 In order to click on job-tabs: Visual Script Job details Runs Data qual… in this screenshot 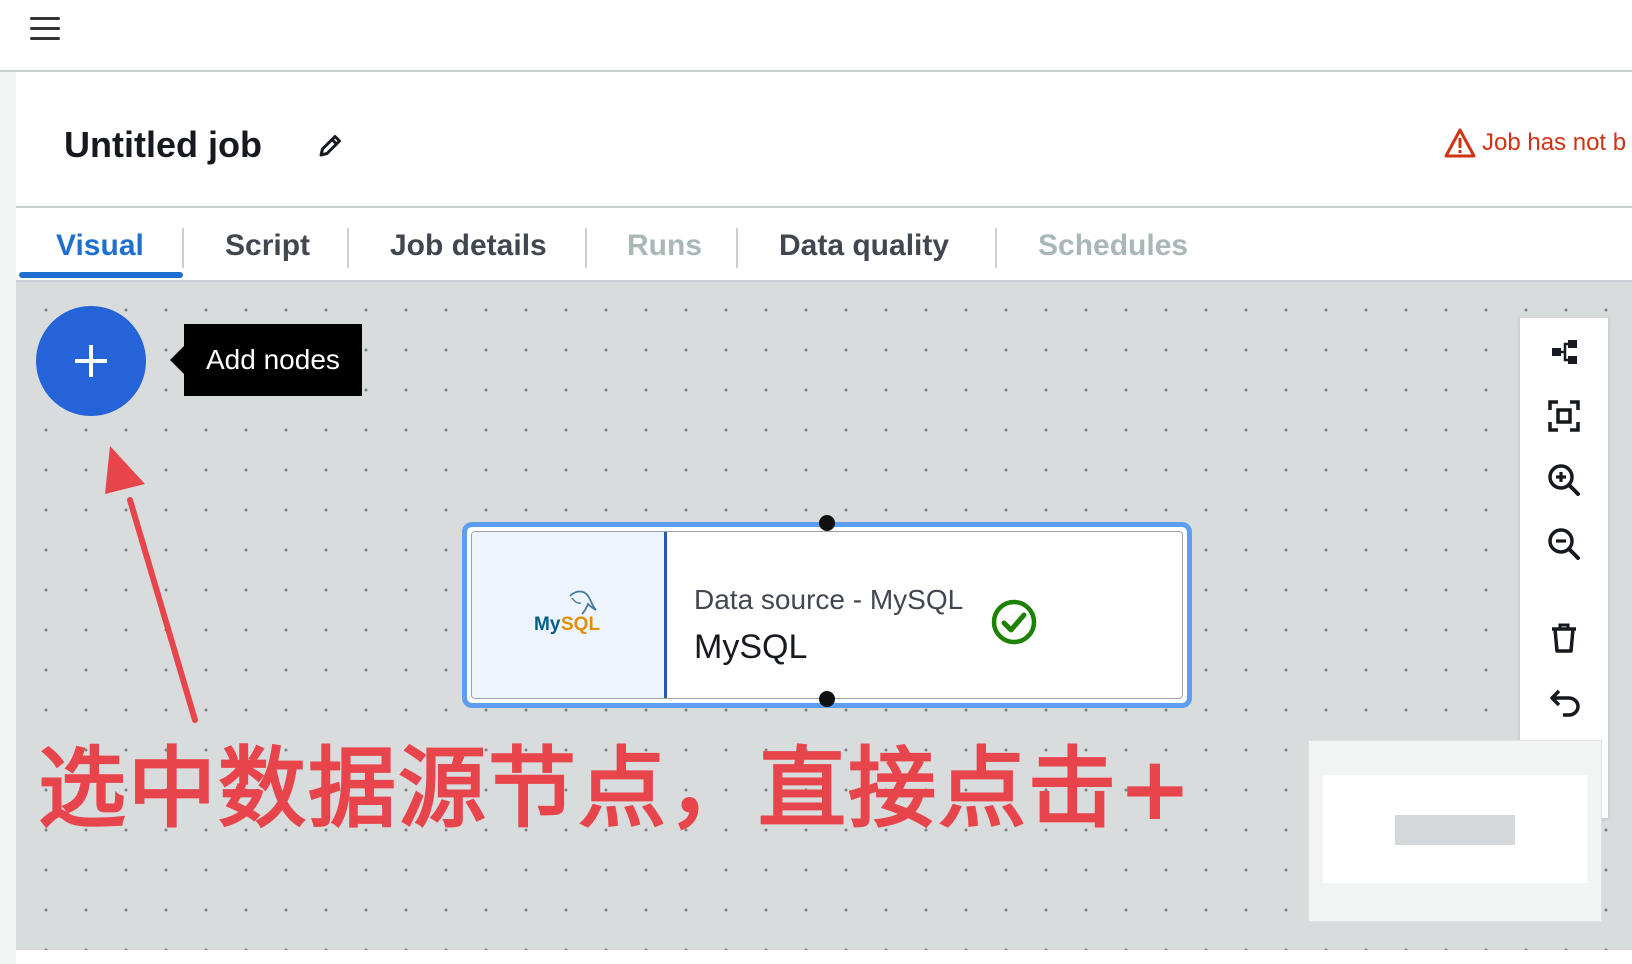, I will do `click(824, 245)`.